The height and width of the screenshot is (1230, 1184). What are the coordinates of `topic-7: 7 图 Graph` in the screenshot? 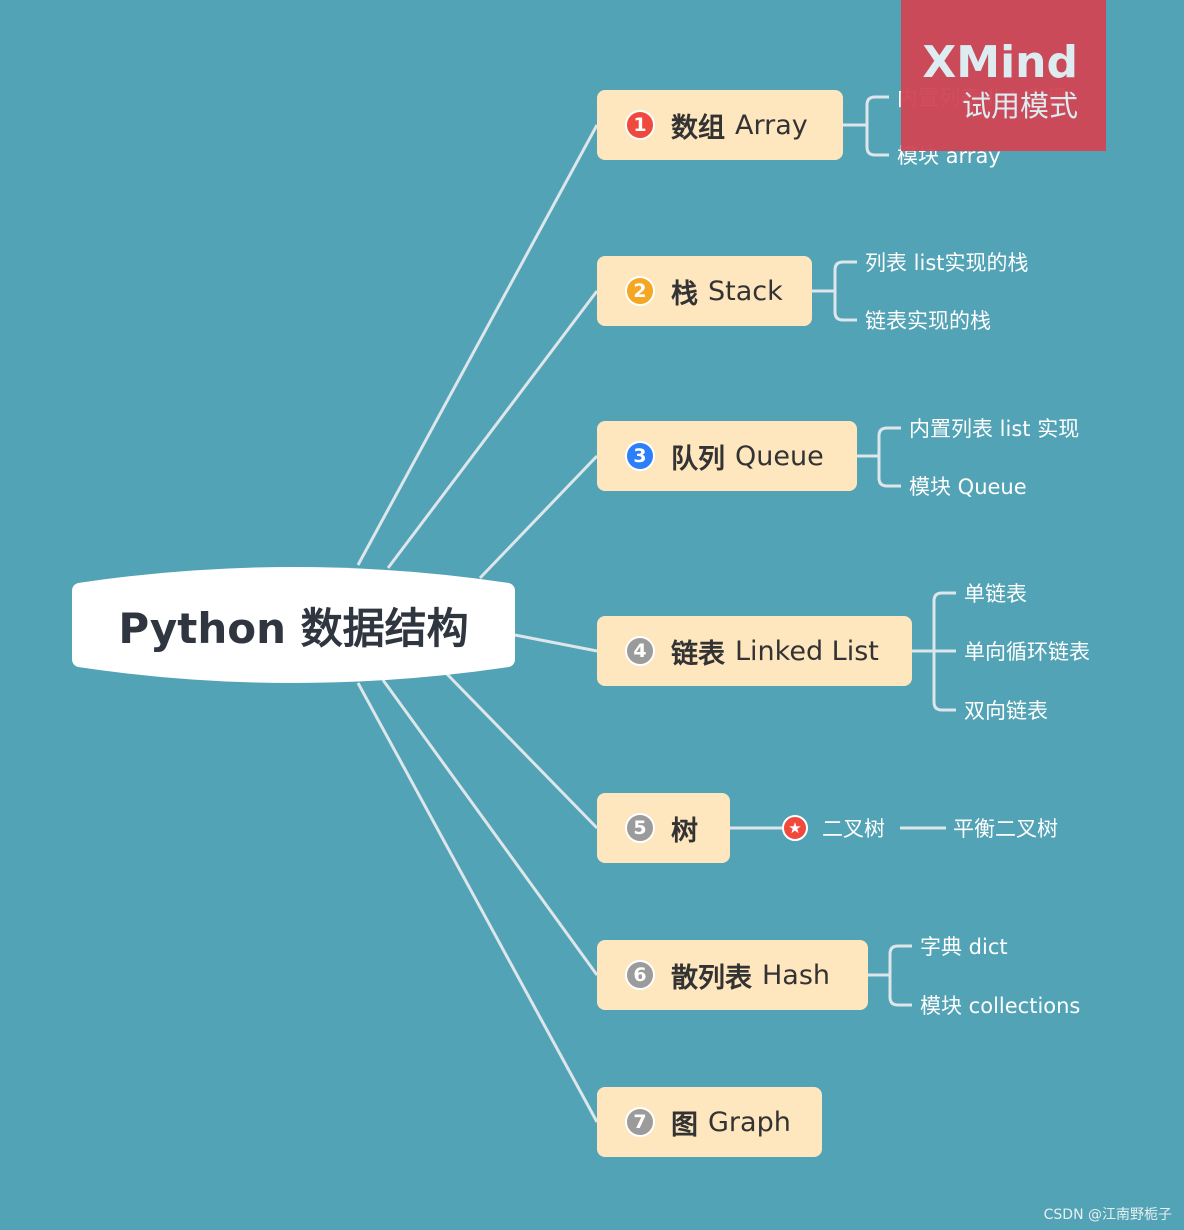 It's located at (709, 1122).